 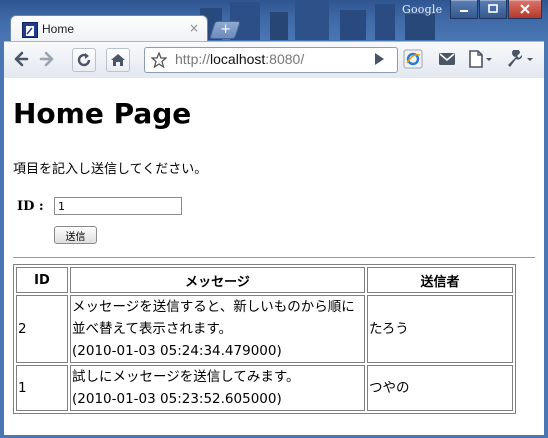 I want to click on minimize-button, so click(x=464, y=9).